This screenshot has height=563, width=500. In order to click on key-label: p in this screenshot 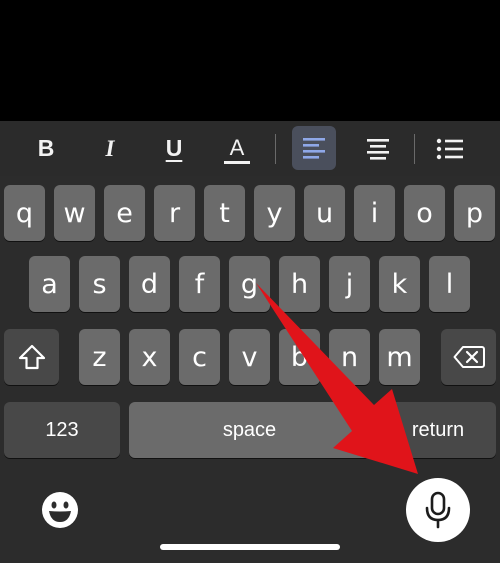, I will do `click(474, 213)`.